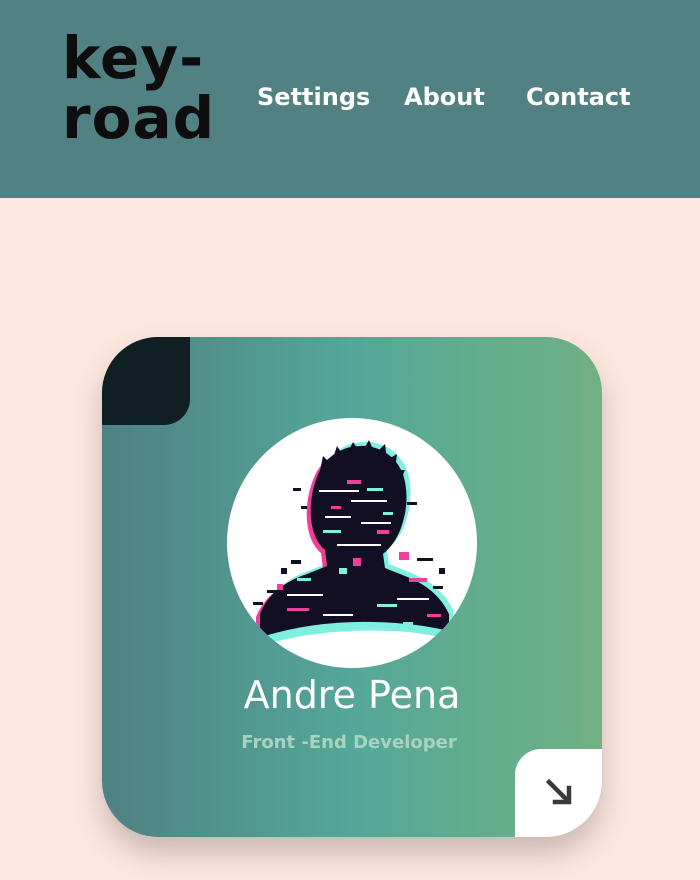 This screenshot has width=700, height=880. Describe the element at coordinates (349, 742) in the screenshot. I see `profile-role: Front -End Developer` at that location.